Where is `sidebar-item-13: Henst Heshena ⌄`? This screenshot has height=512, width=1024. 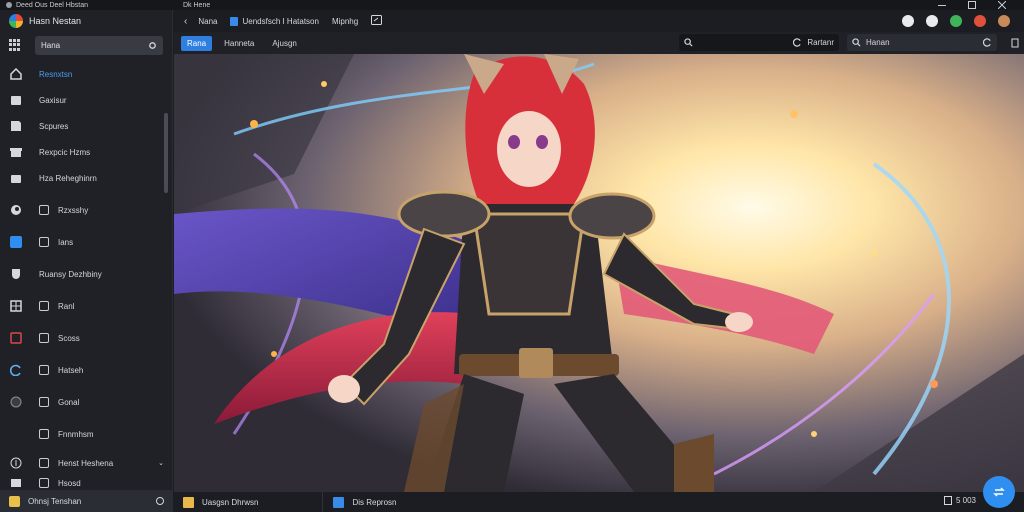
sidebar-item-13: Henst Heshena ⌄ is located at coordinates (86, 463).